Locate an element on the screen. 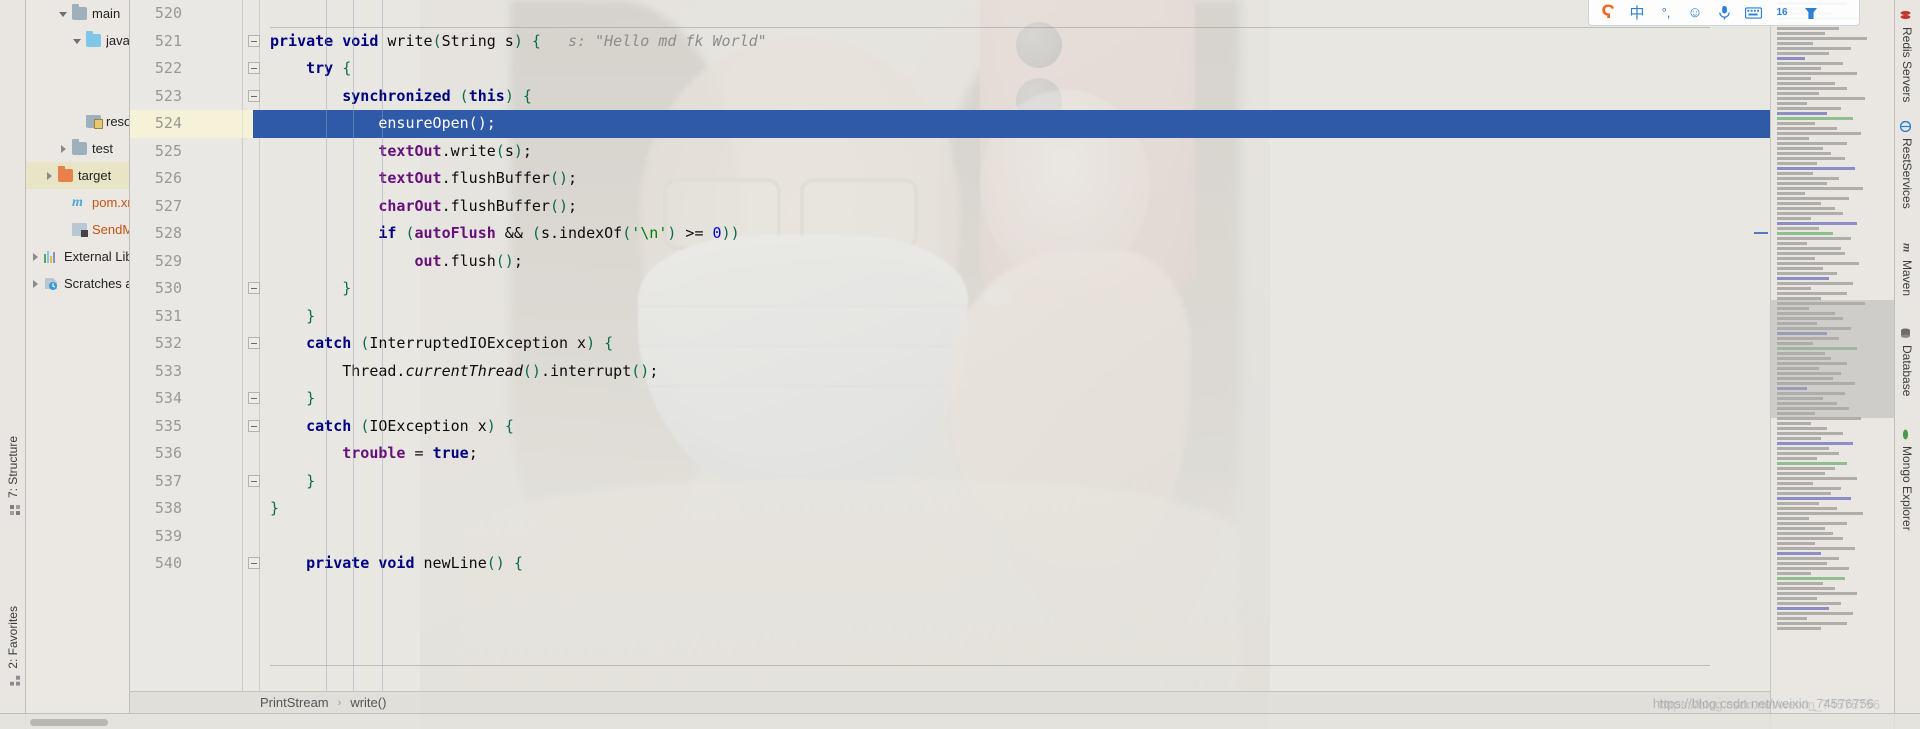 Image resolution: width=1920 pixels, height=729 pixels. code-line-527: 527 charOut.flushBuffer(); is located at coordinates (950, 207).